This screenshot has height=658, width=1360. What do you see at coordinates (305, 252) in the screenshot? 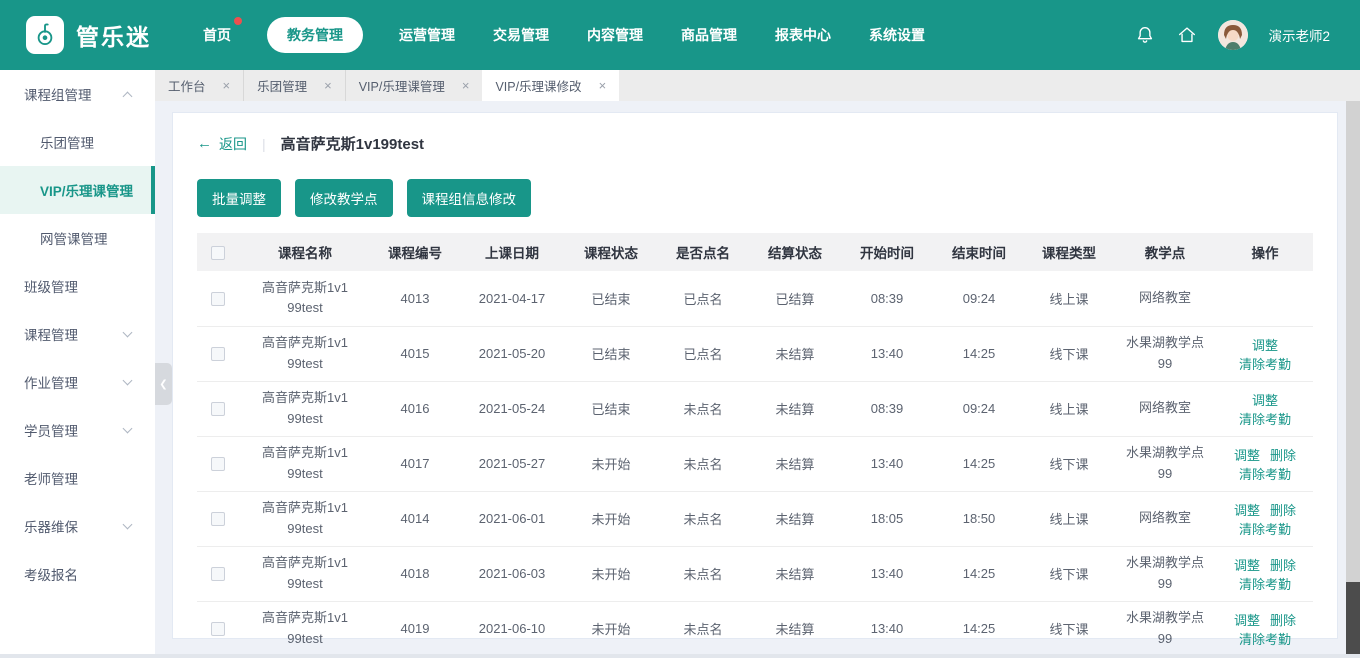
I see `column-header: 课程名称` at bounding box center [305, 252].